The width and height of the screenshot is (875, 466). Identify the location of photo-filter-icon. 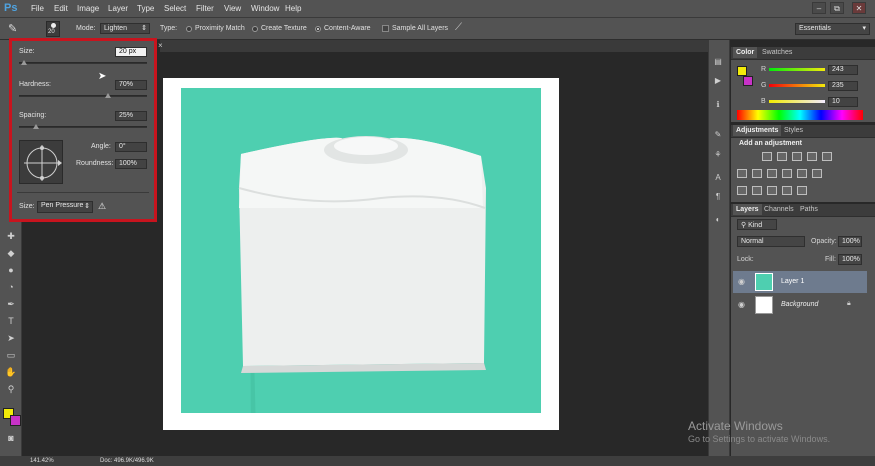
(787, 173).